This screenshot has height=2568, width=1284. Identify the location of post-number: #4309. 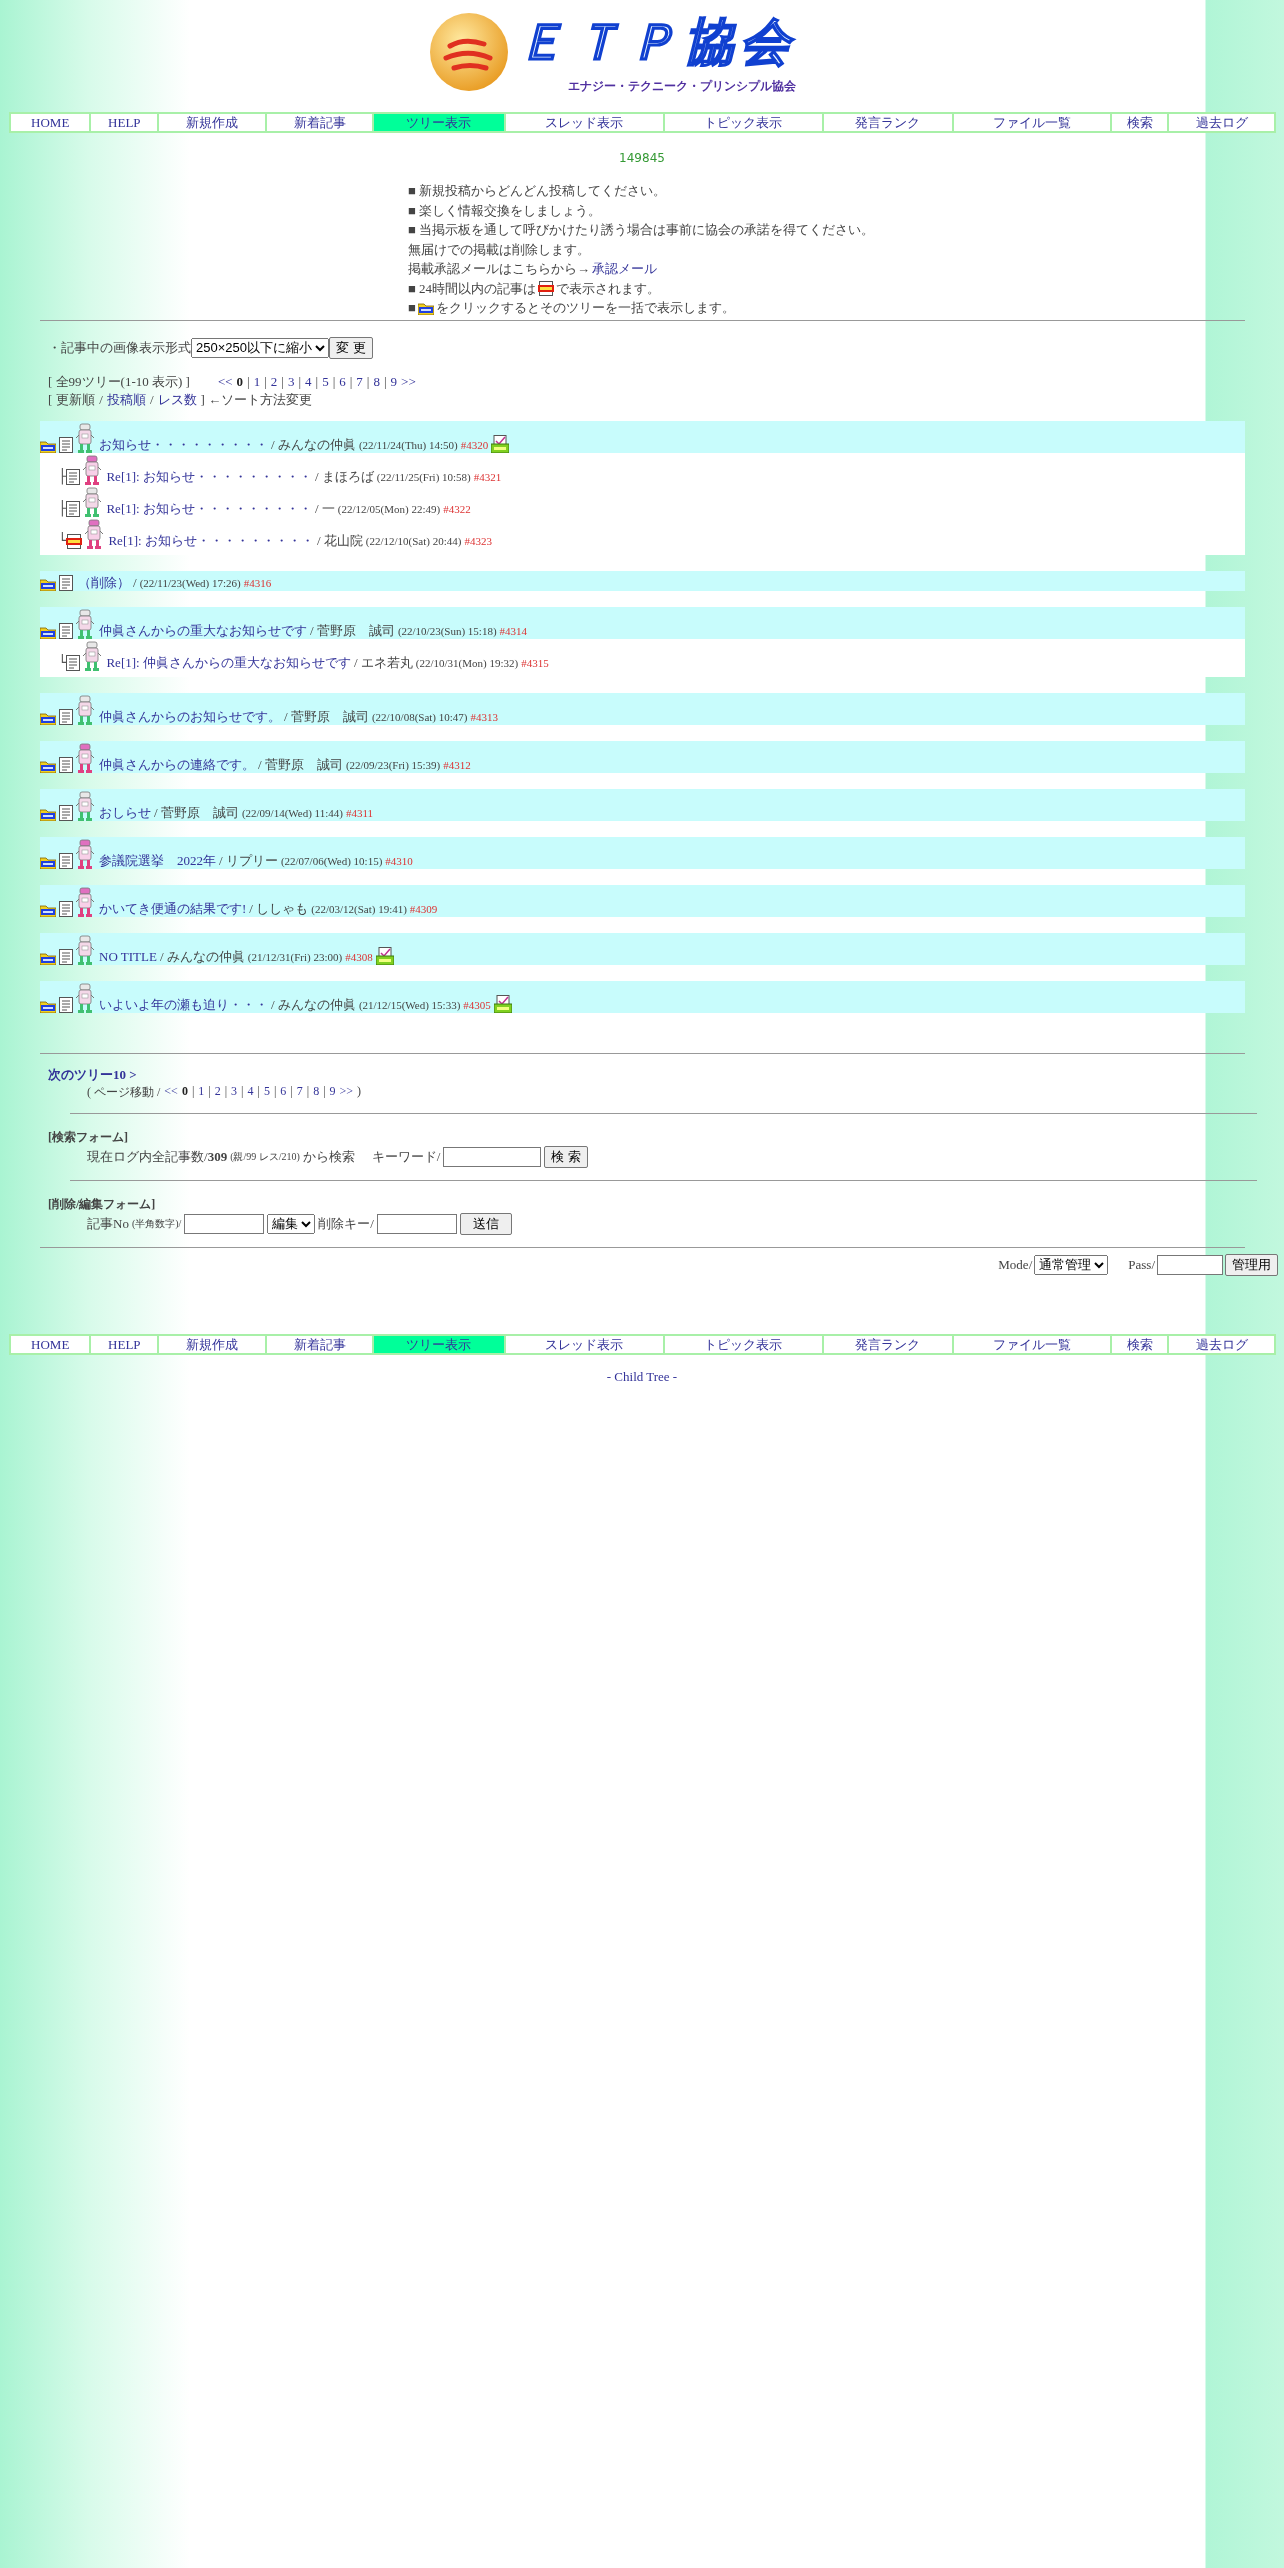
(423, 909).